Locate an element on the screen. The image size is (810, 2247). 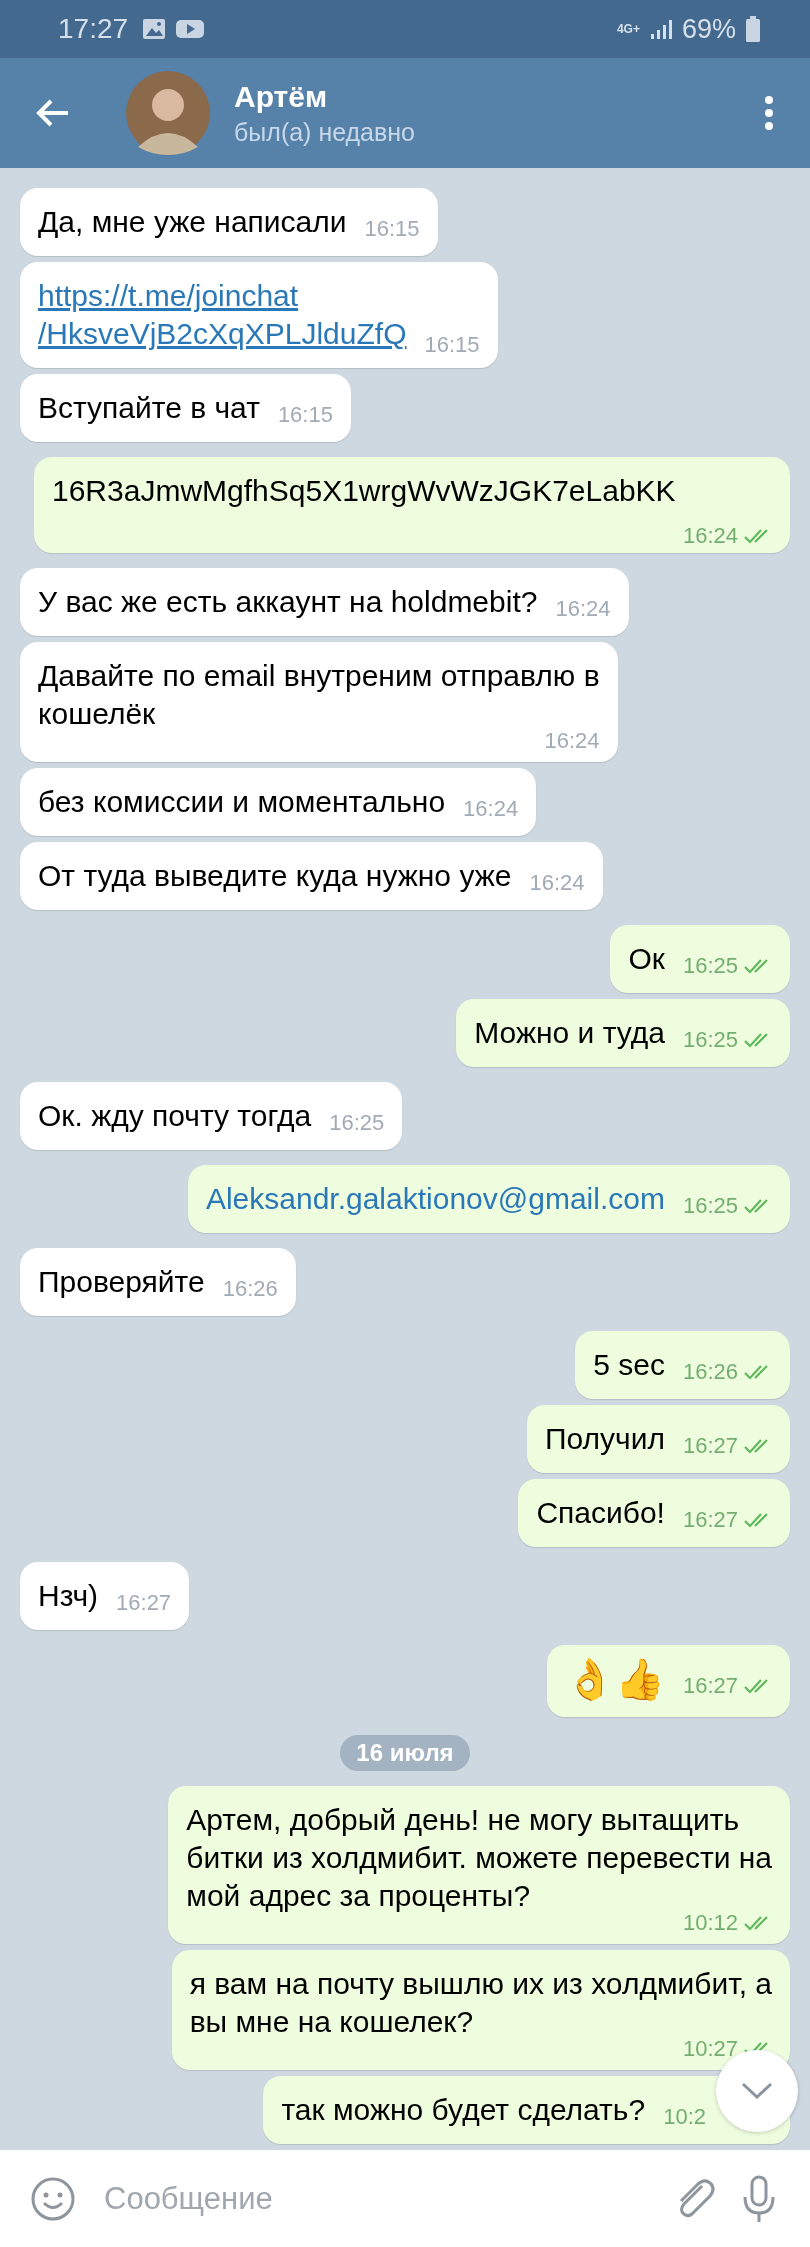
clock-time: 17:27 is located at coordinates (93, 29).